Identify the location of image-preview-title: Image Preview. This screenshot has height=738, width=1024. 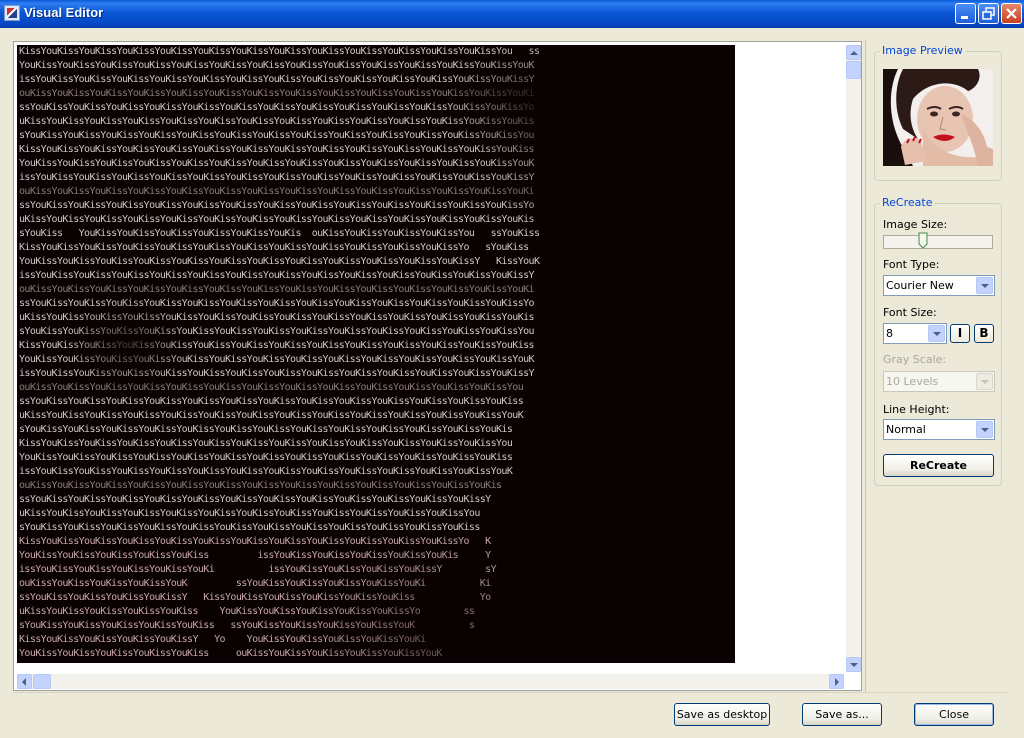
(922, 50).